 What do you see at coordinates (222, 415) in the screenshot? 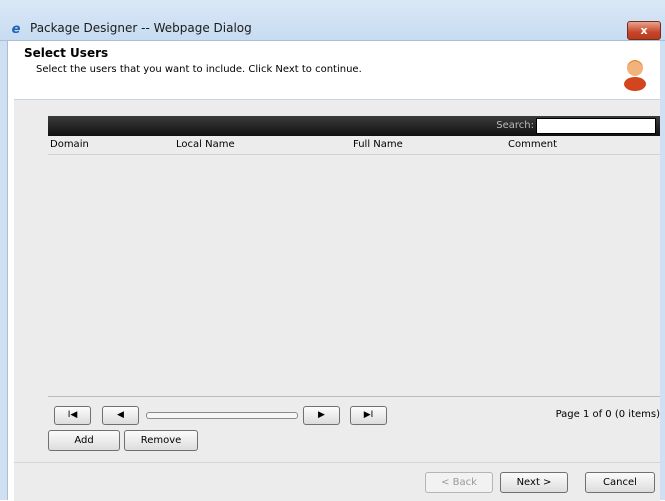
I see `page-slider` at bounding box center [222, 415].